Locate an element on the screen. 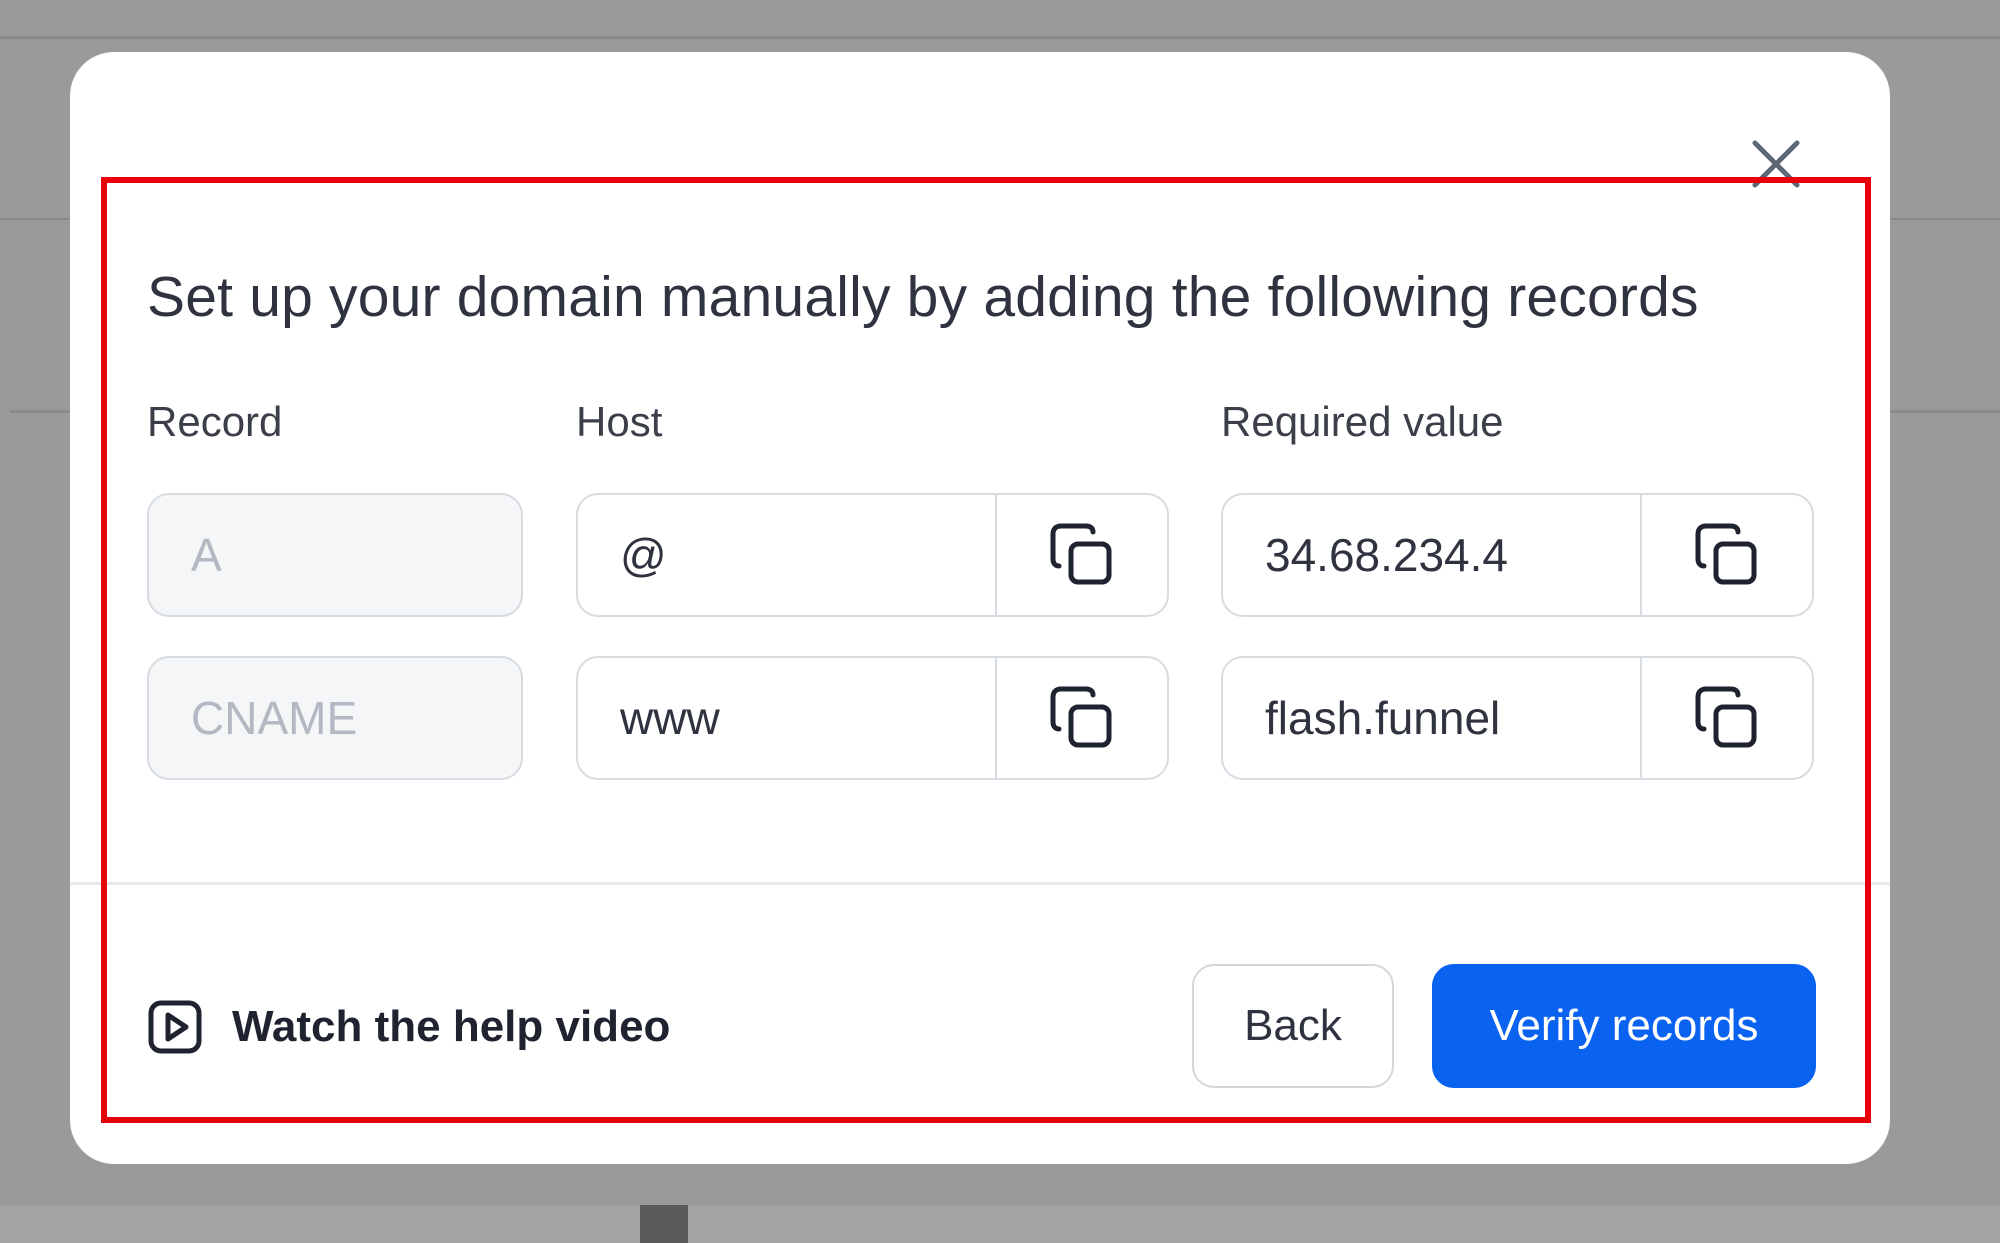 The height and width of the screenshot is (1243, 2000). required-value-field-row-2: flash.funnel is located at coordinates (1517, 718).